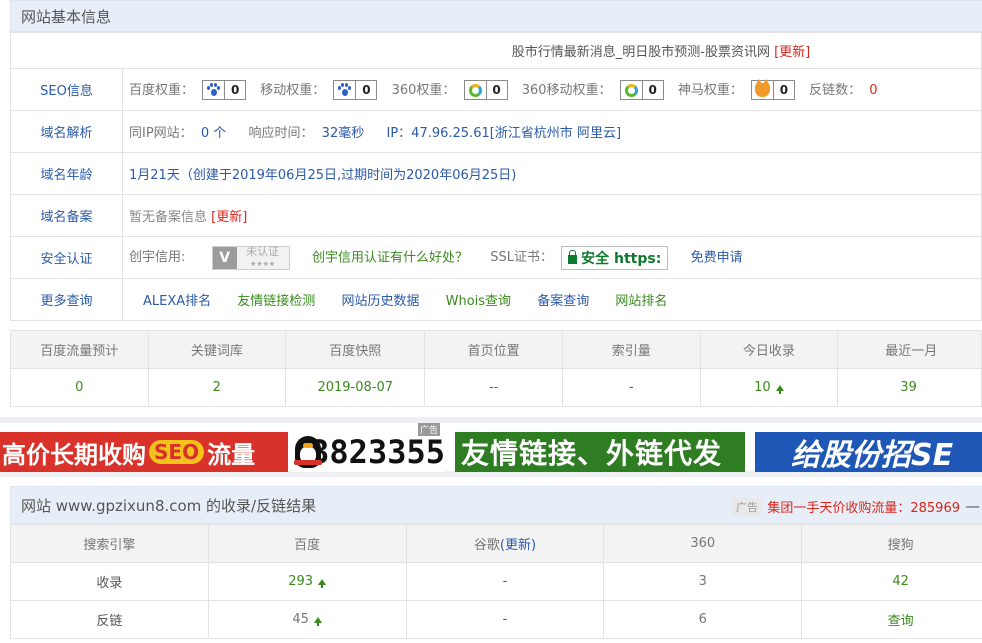  I want to click on shenma-weight-badge: 0, so click(772, 90).